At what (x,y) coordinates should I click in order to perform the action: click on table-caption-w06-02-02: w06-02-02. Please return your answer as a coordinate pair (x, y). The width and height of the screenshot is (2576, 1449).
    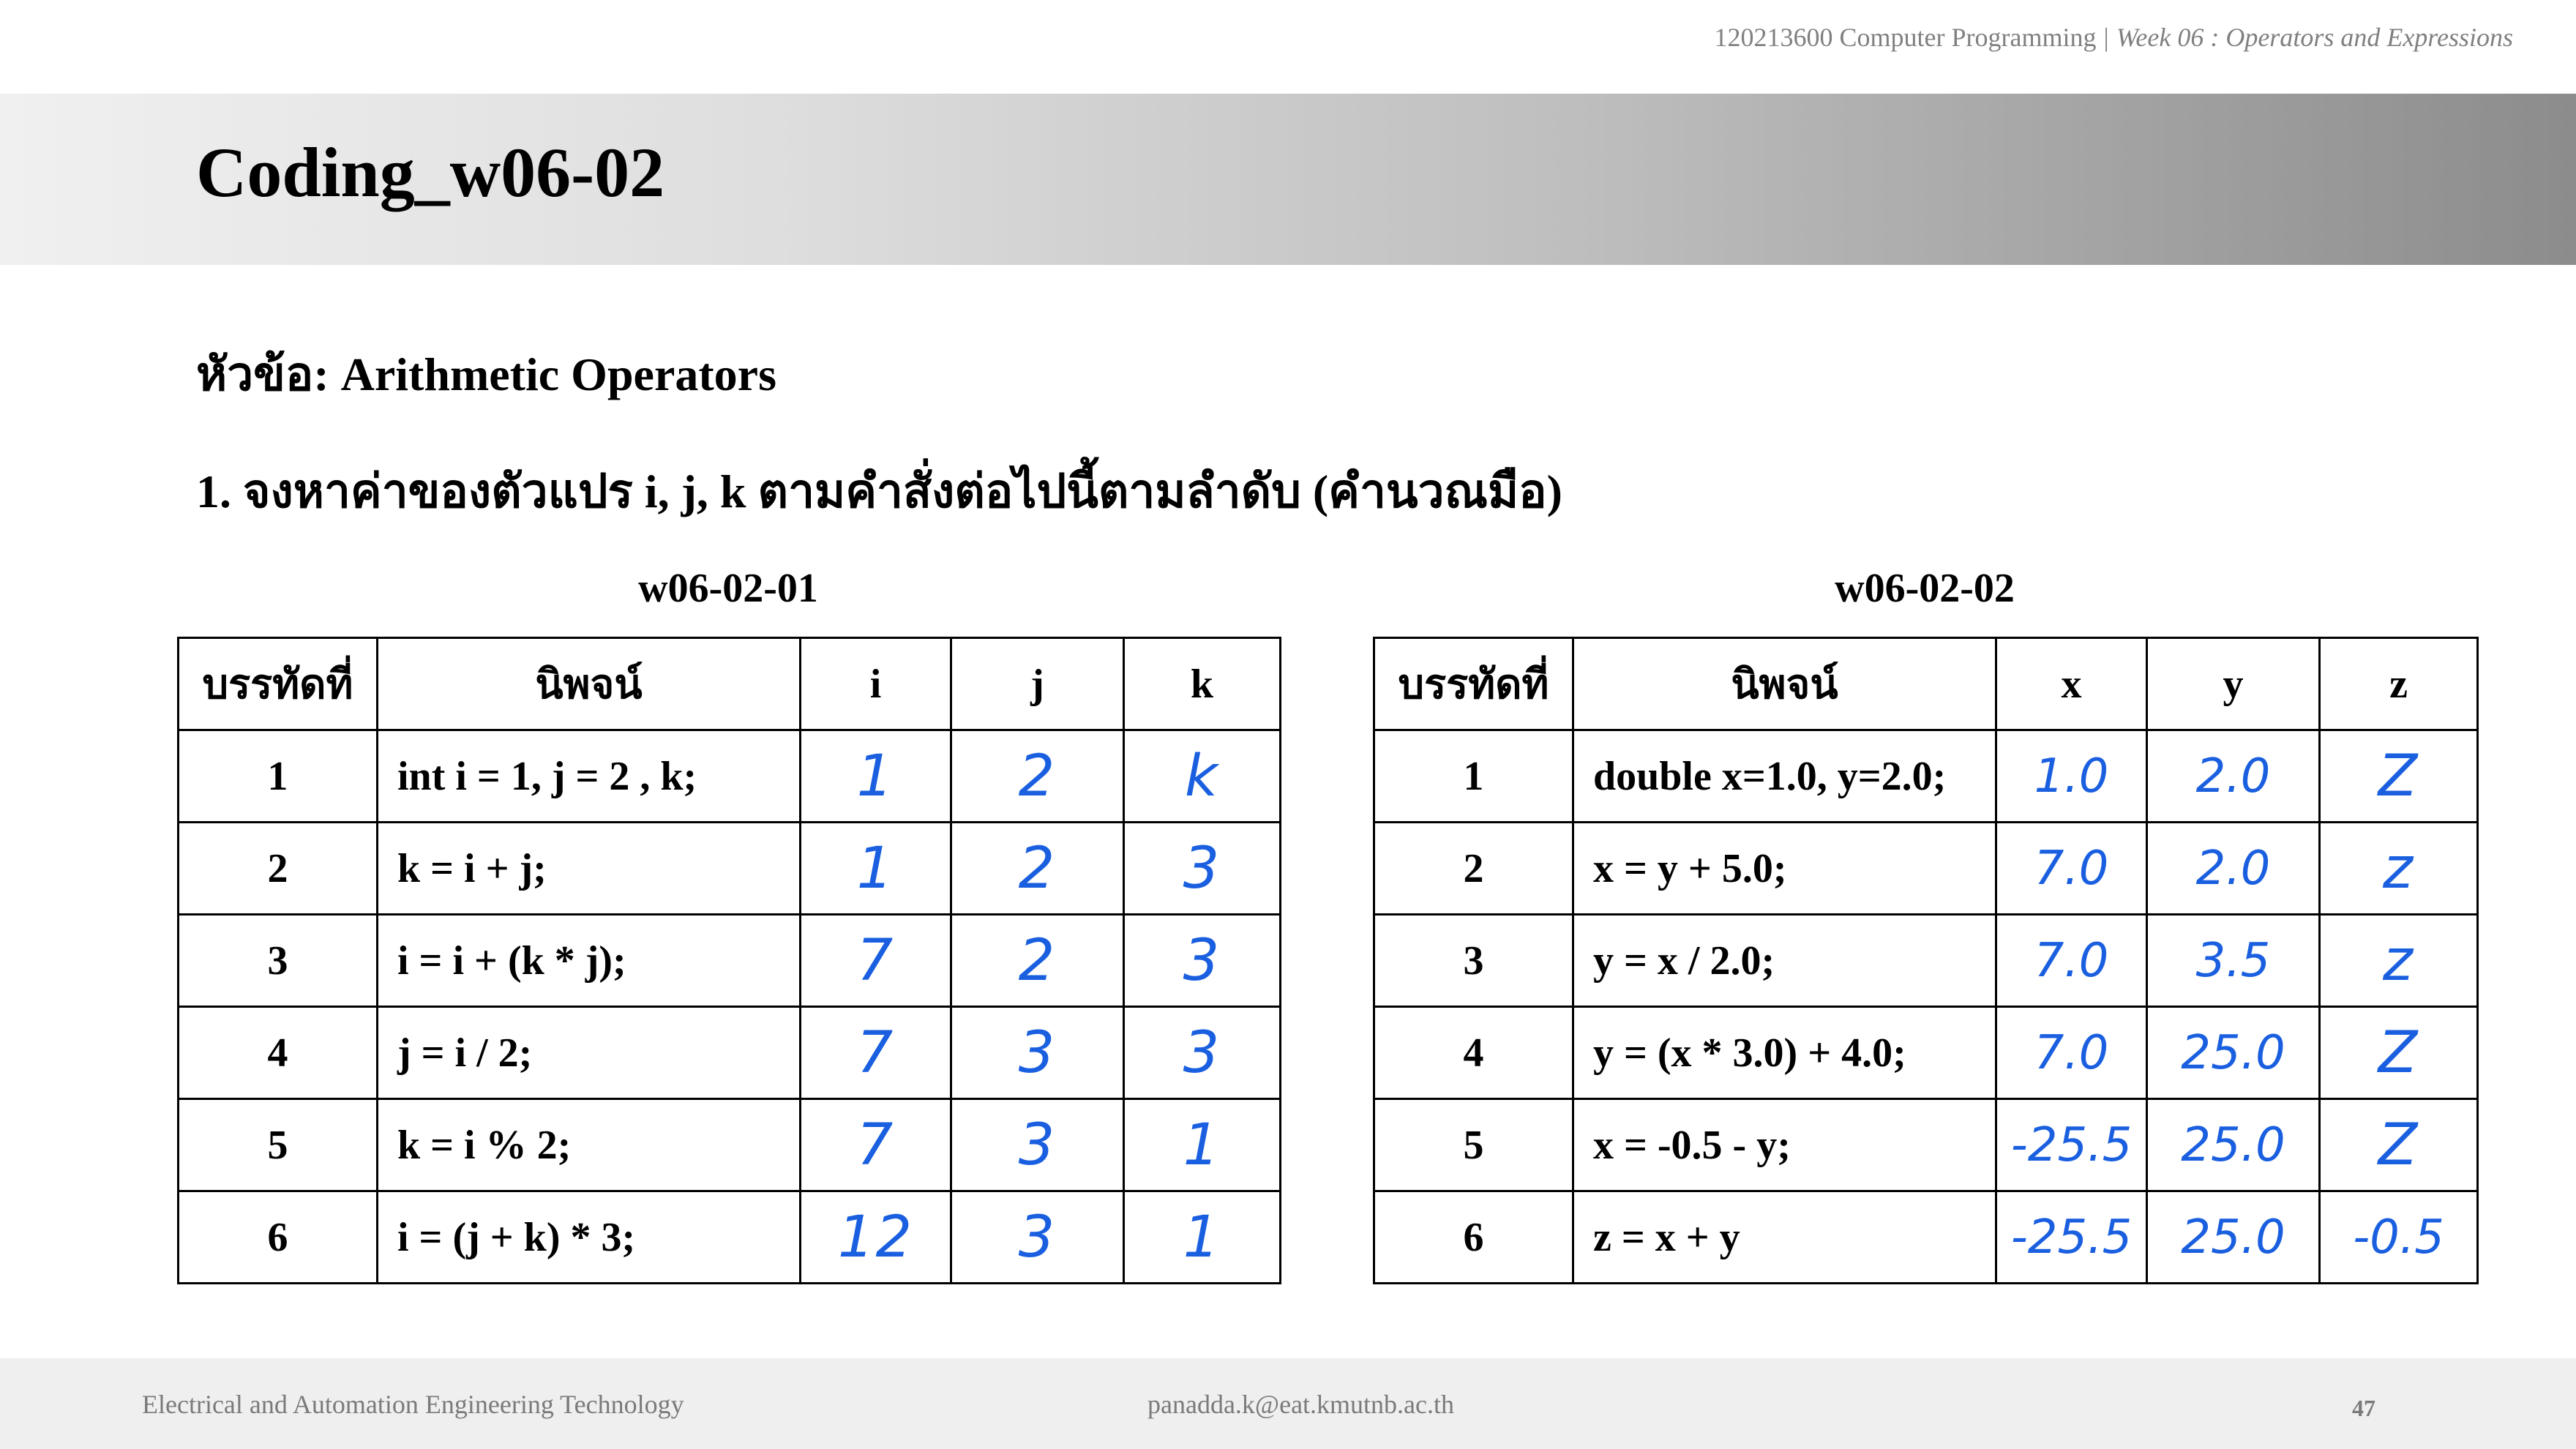
    Looking at the image, I should click on (1925, 588).